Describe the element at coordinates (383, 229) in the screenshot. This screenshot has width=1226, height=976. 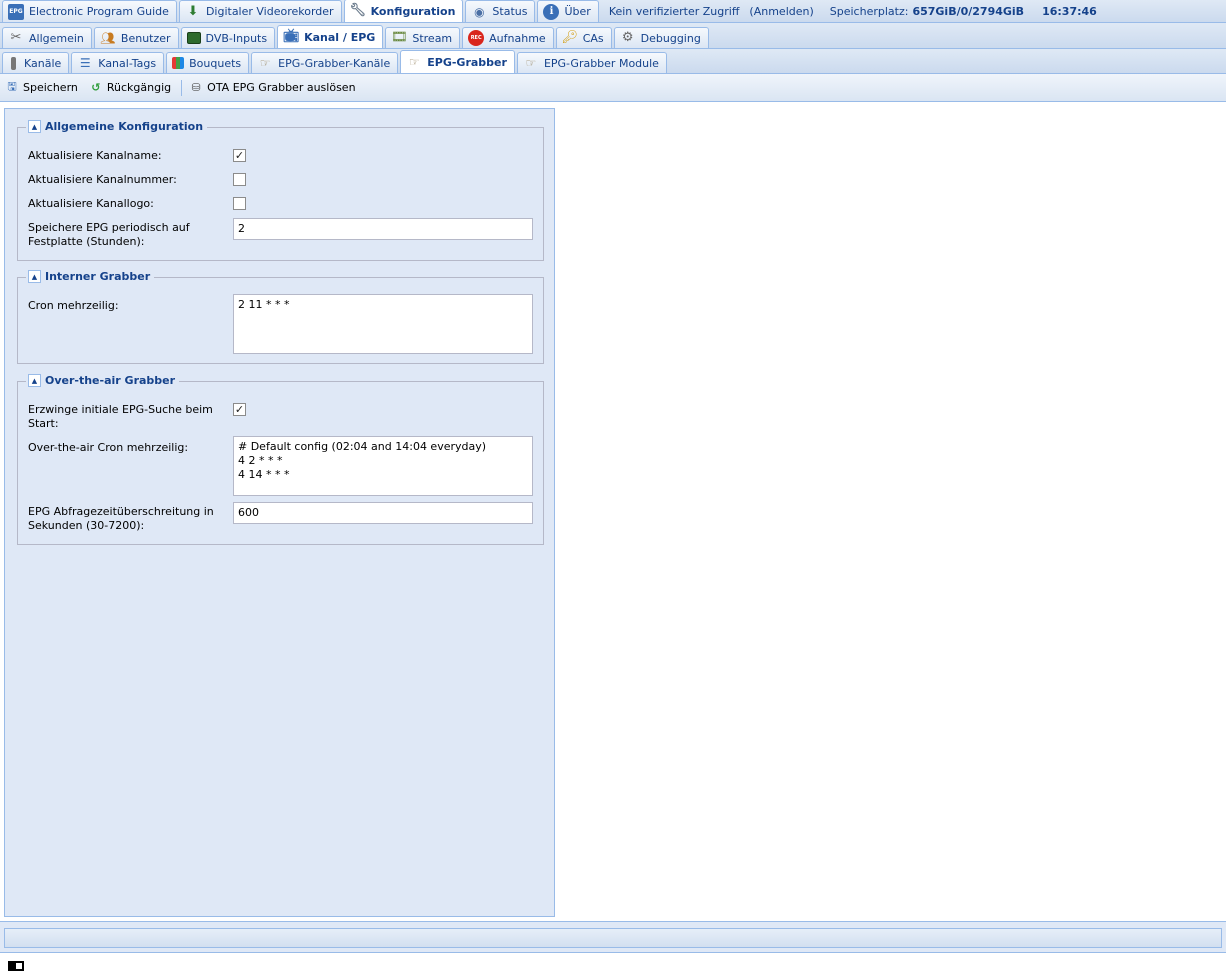
I see `save-period-input: 2` at that location.